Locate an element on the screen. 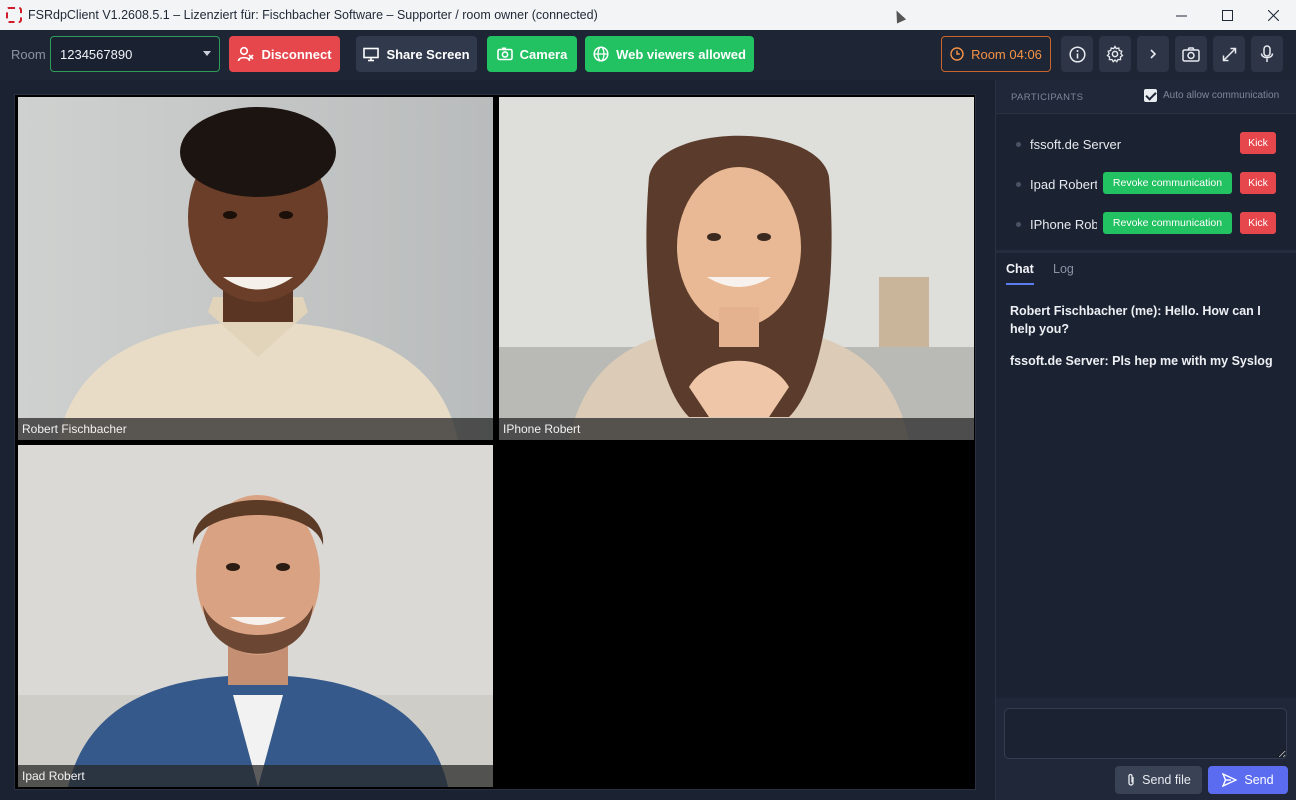 Image resolution: width=1296 pixels, height=800 pixels. monitor-icon is located at coordinates (371, 54).